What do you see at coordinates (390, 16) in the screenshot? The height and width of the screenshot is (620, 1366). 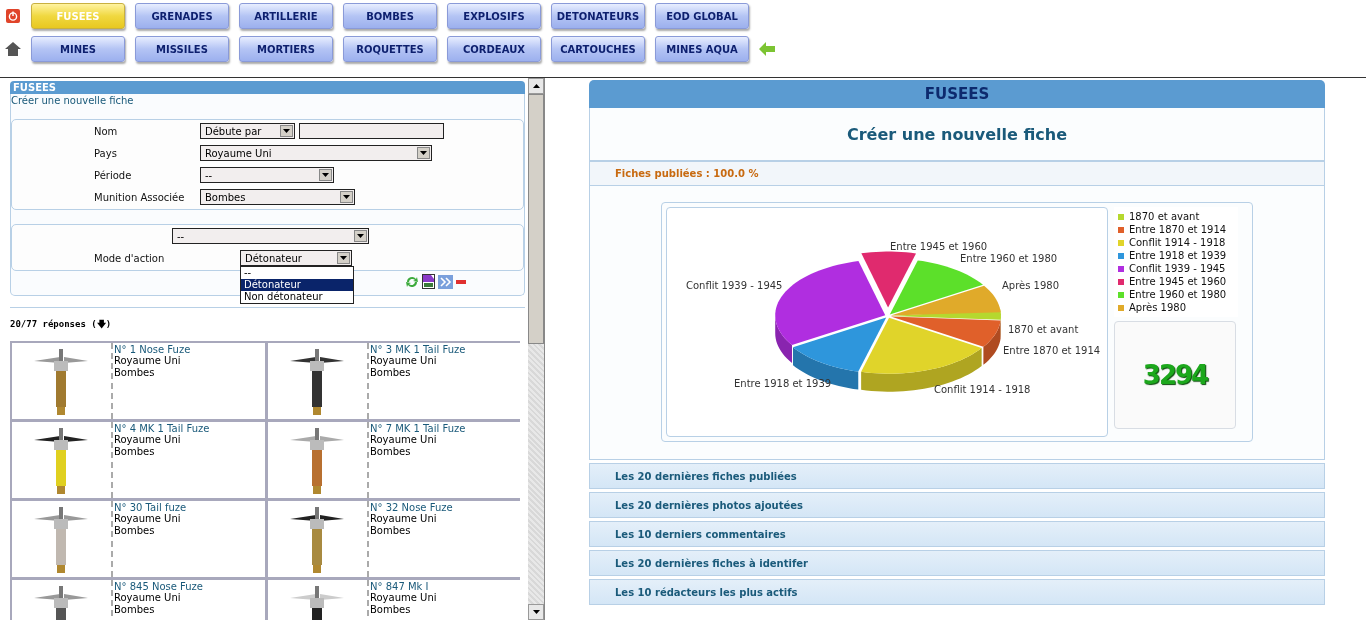 I see `nav-button: BOMBES` at bounding box center [390, 16].